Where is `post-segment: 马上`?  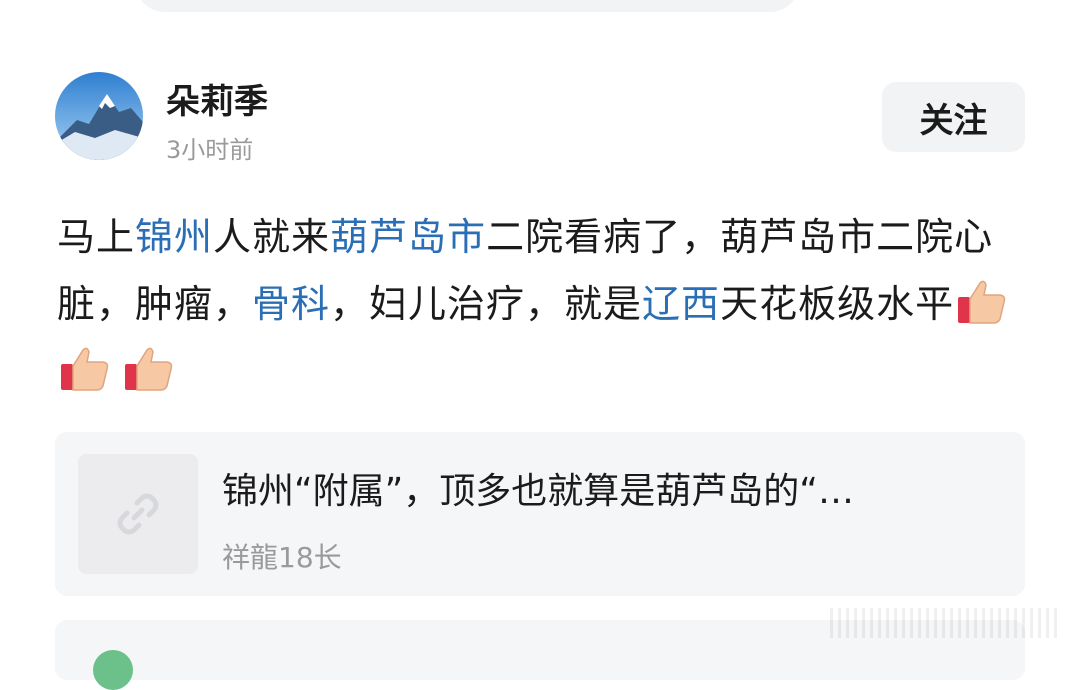 post-segment: 马上 is located at coordinates (96, 237).